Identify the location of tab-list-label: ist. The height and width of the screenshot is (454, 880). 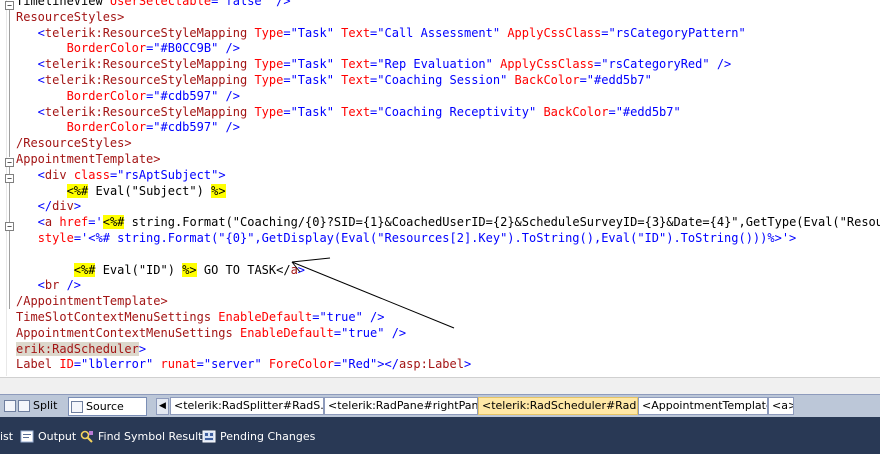
(7, 436).